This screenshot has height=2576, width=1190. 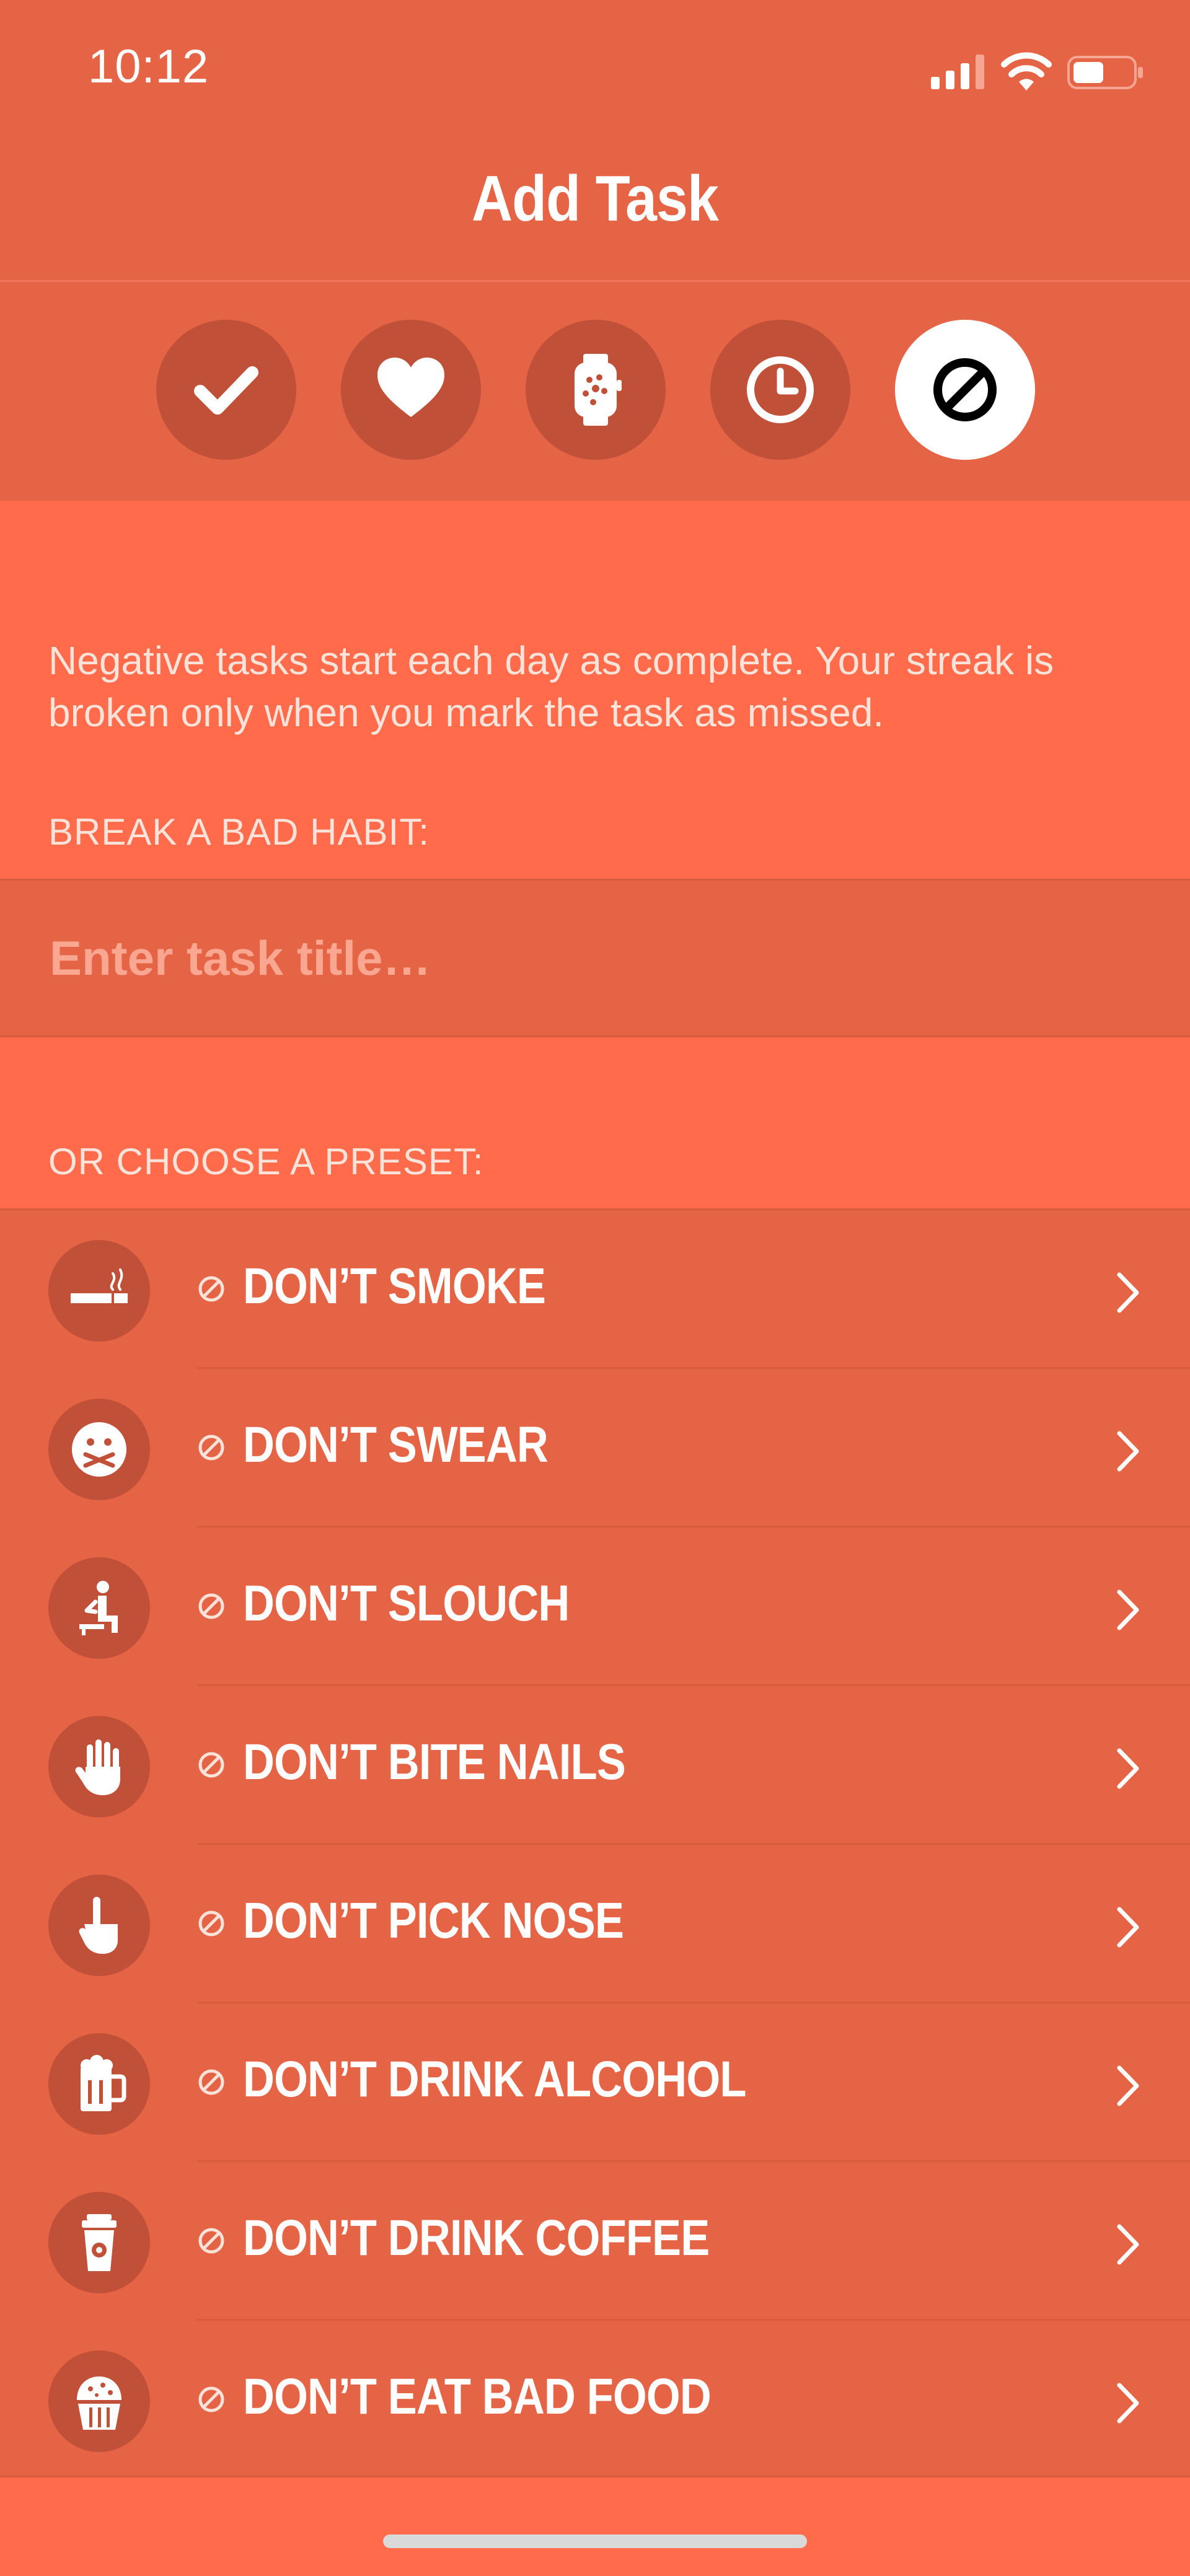 I want to click on task-title-row, so click(x=595, y=958).